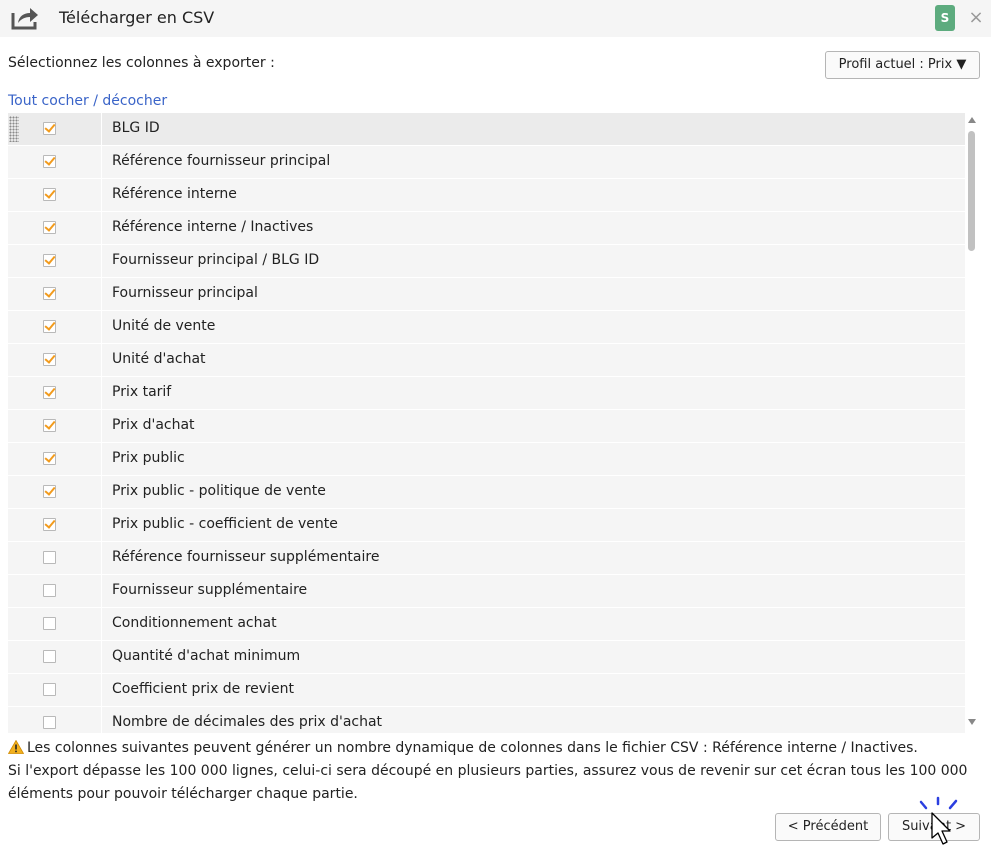 This screenshot has width=991, height=855. I want to click on column-row: Référence fournisseur principal, so click(486, 162).